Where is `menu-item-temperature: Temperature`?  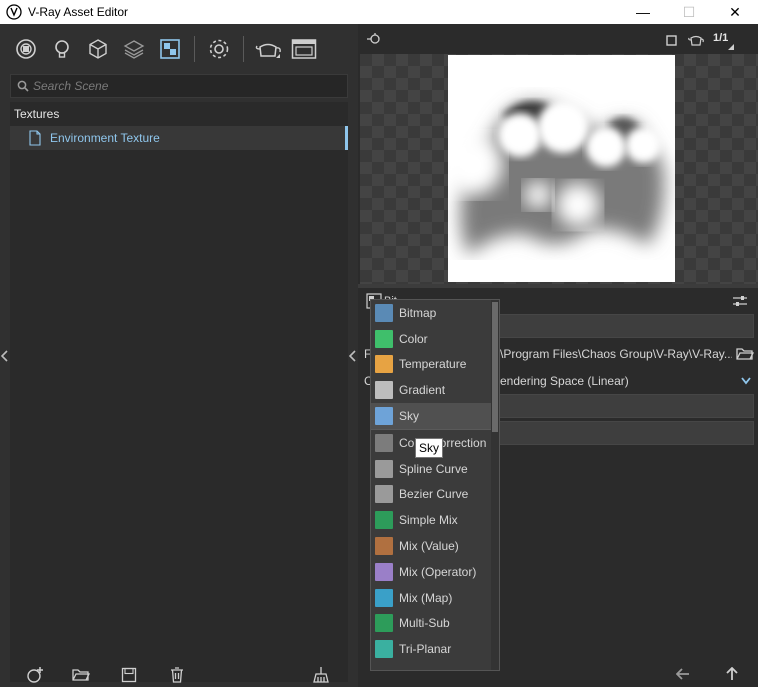
menu-item-temperature: Temperature is located at coordinates (435, 365).